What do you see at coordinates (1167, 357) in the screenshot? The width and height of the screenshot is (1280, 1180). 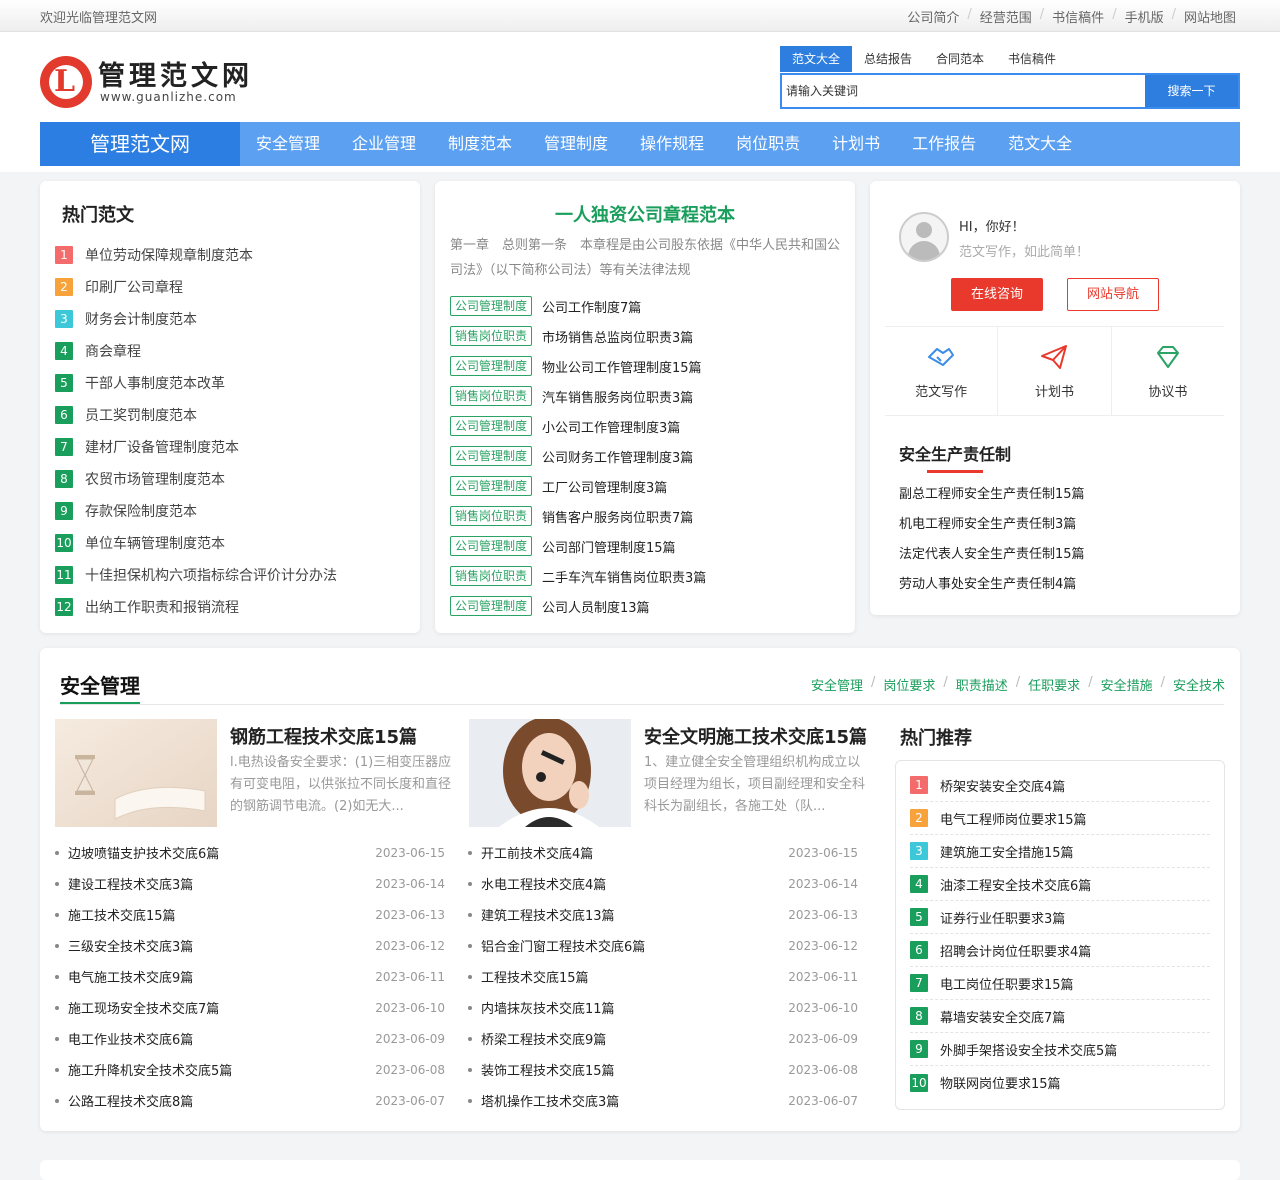 I see `diamond-icon` at bounding box center [1167, 357].